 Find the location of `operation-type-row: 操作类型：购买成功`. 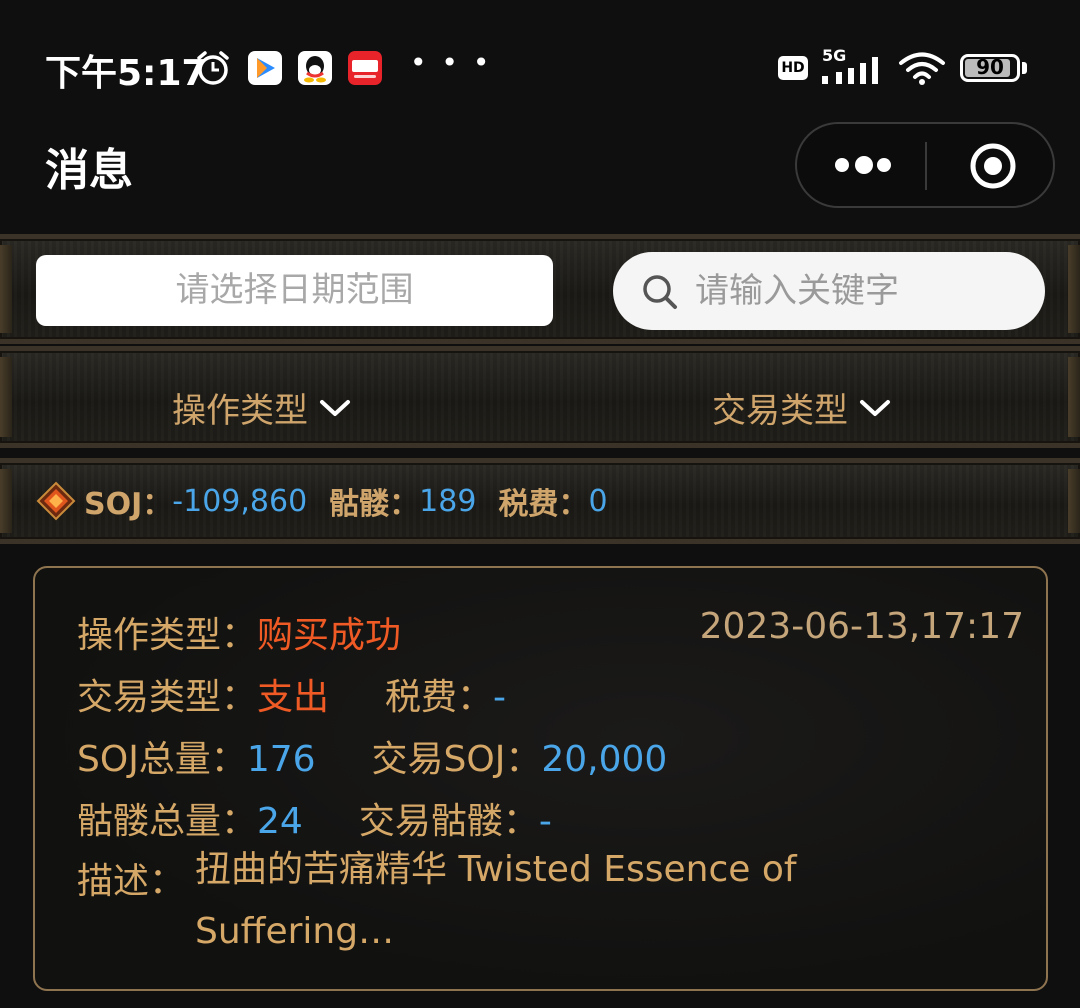

operation-type-row: 操作类型：购买成功 is located at coordinates (239, 632).